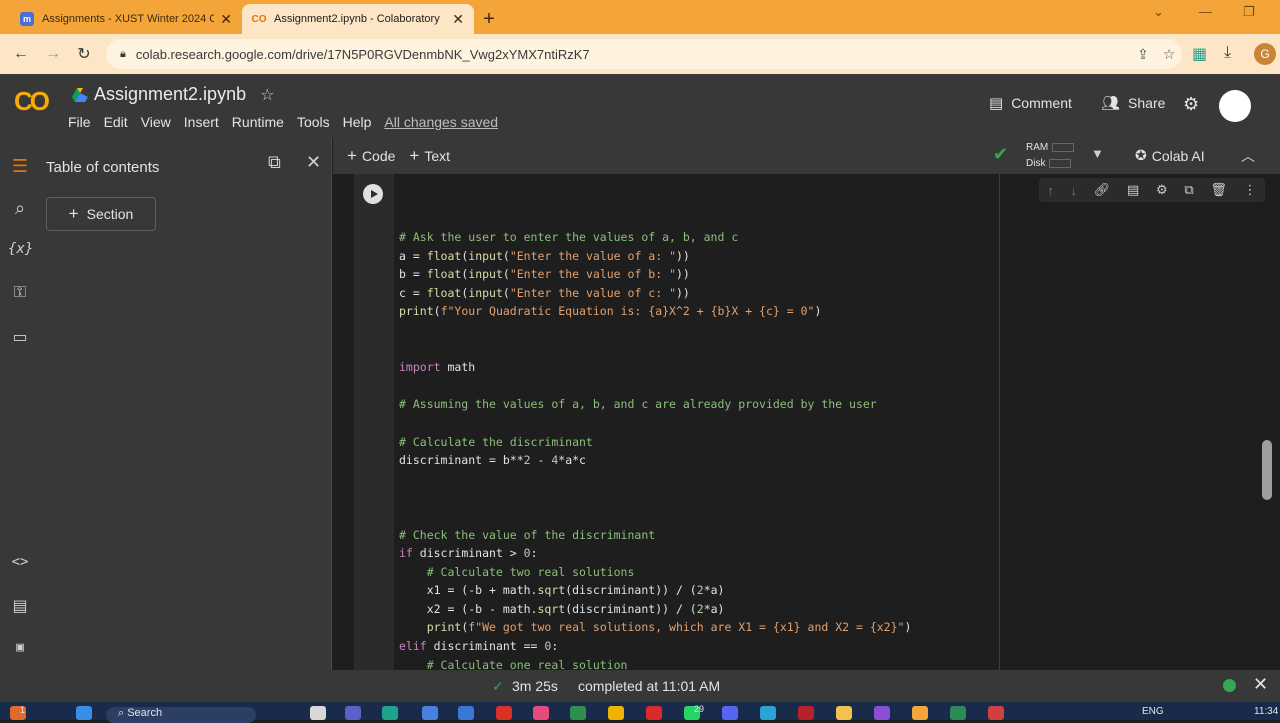 Image resolution: width=1280 pixels, height=723 pixels. Describe the element at coordinates (201, 122) in the screenshot. I see `menu-insert: Insert` at that location.